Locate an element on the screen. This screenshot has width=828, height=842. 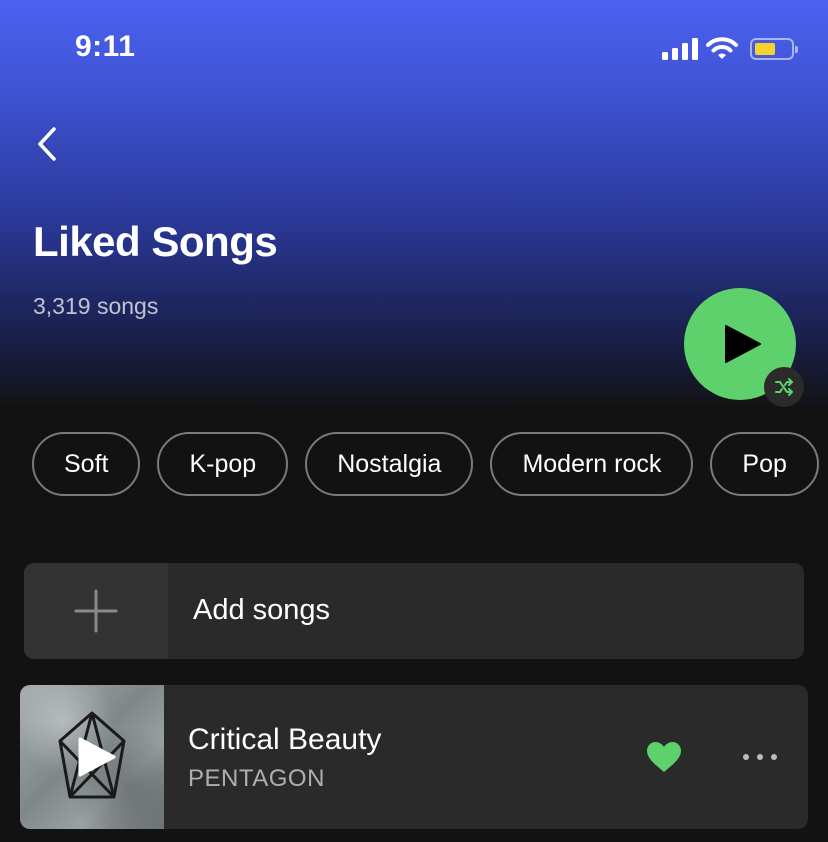
heart-icon is located at coordinates (664, 757).